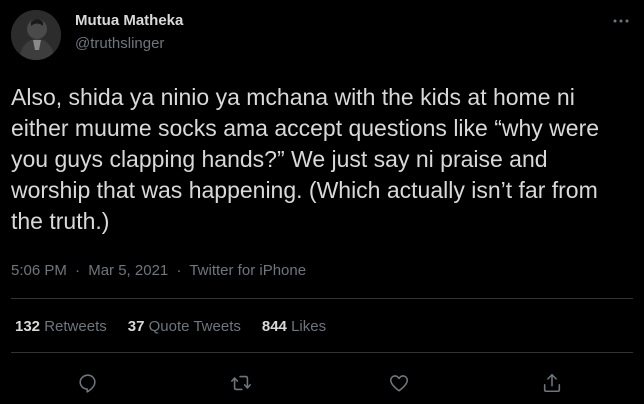 The image size is (644, 404). I want to click on avatar-photo, so click(36, 35).